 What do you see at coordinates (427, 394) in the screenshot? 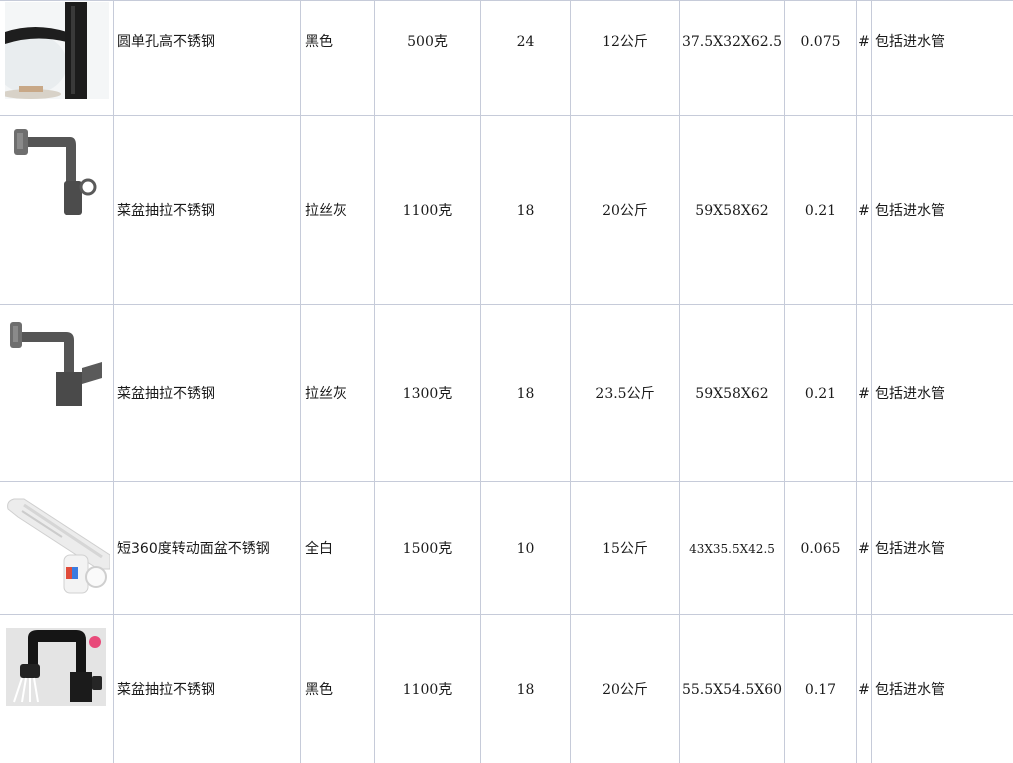
I see `weight-cell: 1300克` at bounding box center [427, 394].